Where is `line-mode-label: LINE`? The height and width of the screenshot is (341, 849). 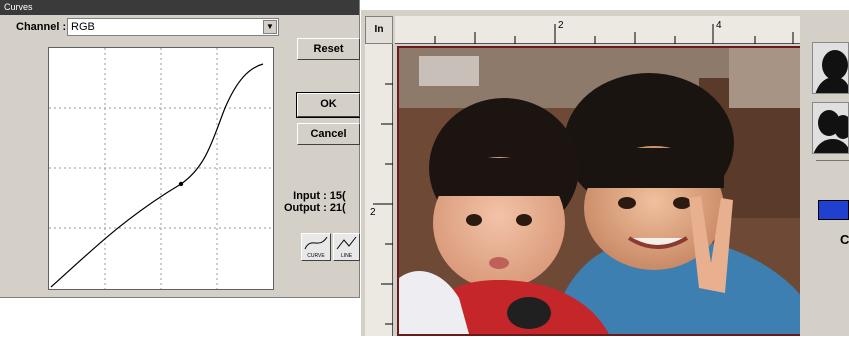
line-mode-label: LINE is located at coordinates (346, 256).